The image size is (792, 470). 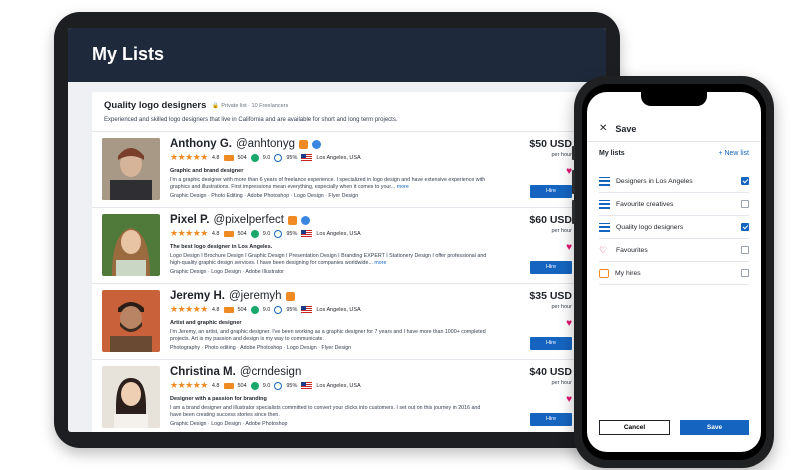 What do you see at coordinates (674, 204) in the screenshot?
I see `list-option: Favourite creatives` at bounding box center [674, 204].